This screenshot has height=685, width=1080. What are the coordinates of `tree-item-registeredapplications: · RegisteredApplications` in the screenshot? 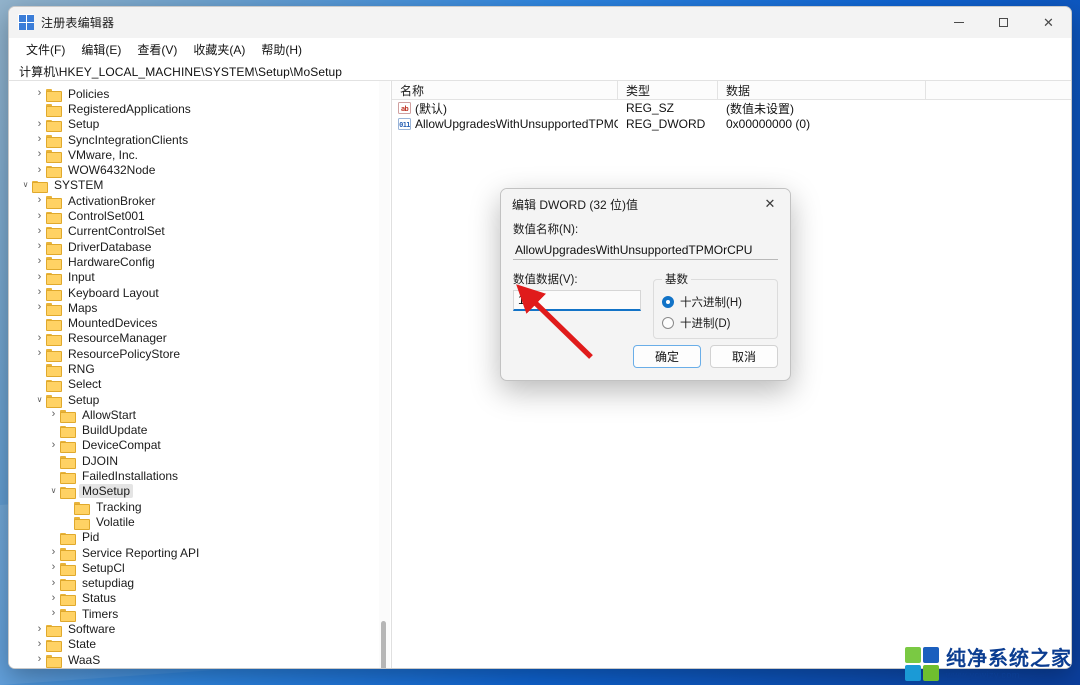 It's located at (200, 109).